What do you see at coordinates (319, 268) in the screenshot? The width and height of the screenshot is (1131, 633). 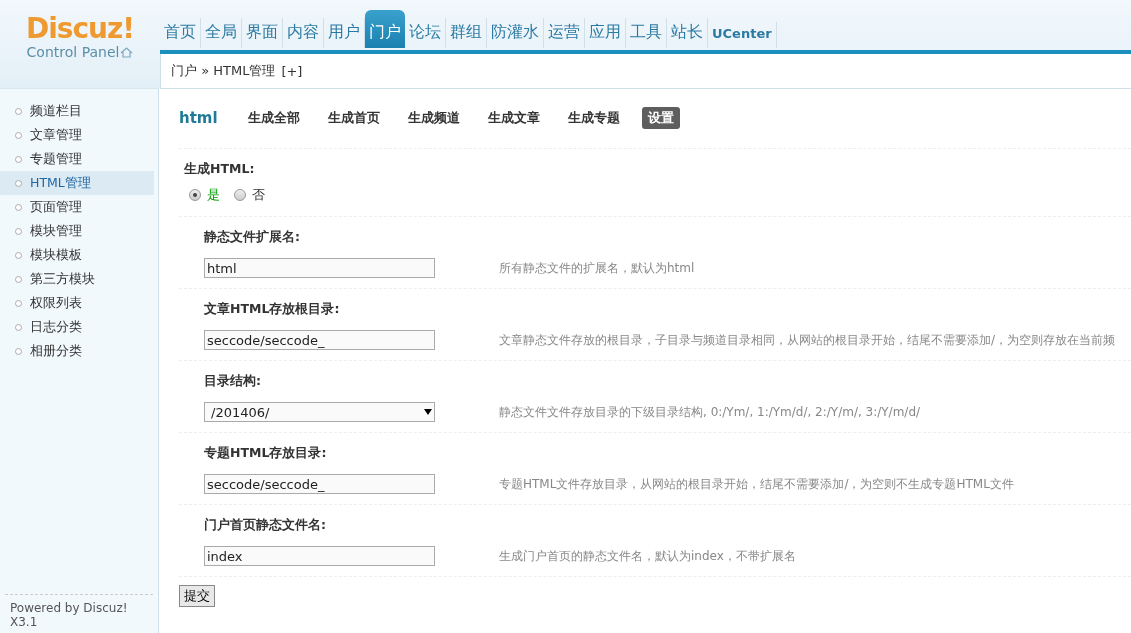 I see `input-field: html` at bounding box center [319, 268].